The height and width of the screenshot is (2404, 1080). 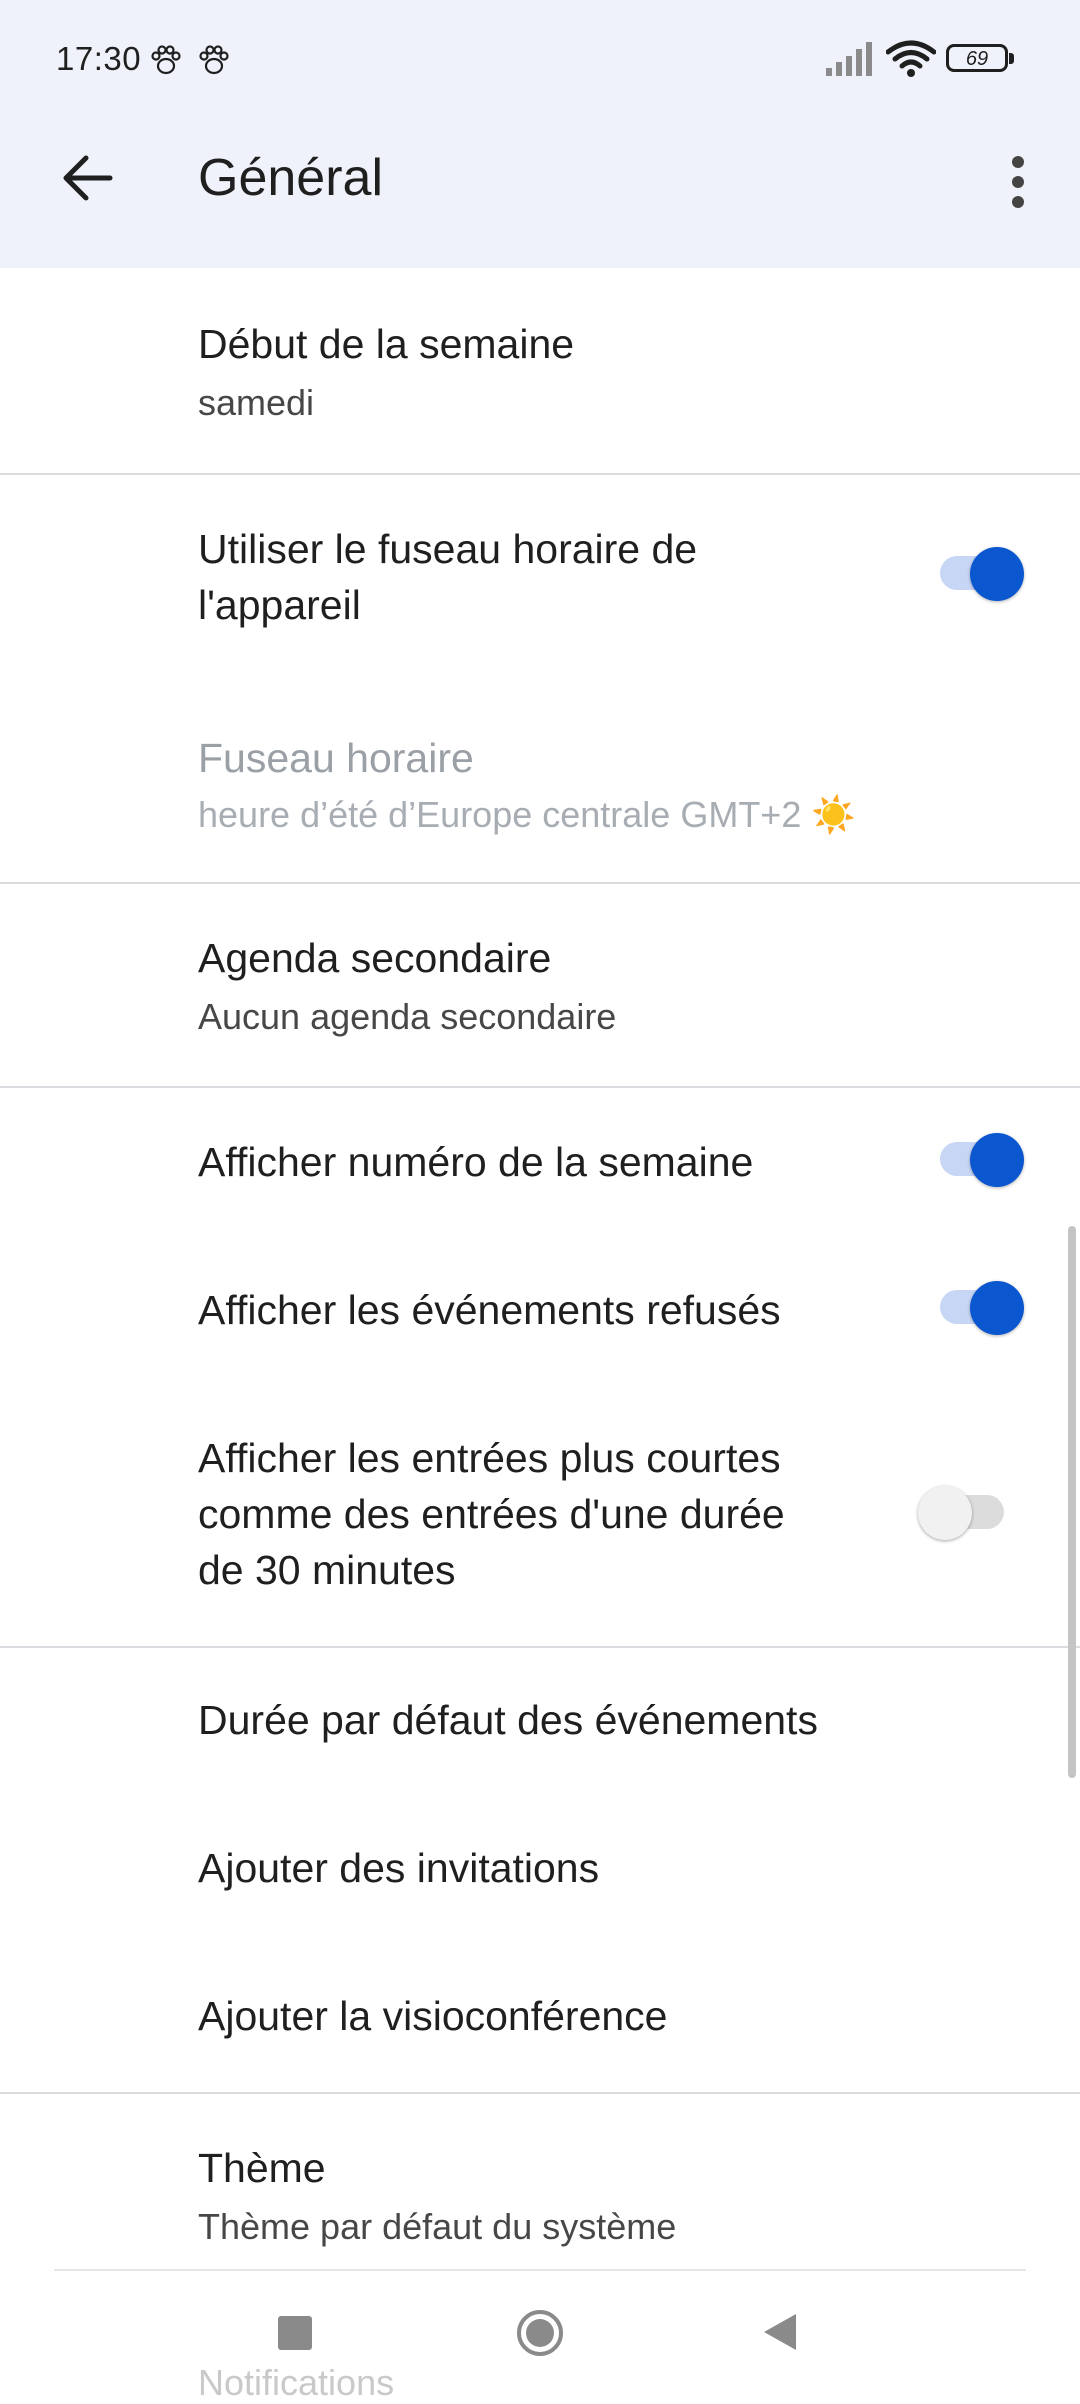 What do you see at coordinates (1018, 182) in the screenshot?
I see `more-vert-icon` at bounding box center [1018, 182].